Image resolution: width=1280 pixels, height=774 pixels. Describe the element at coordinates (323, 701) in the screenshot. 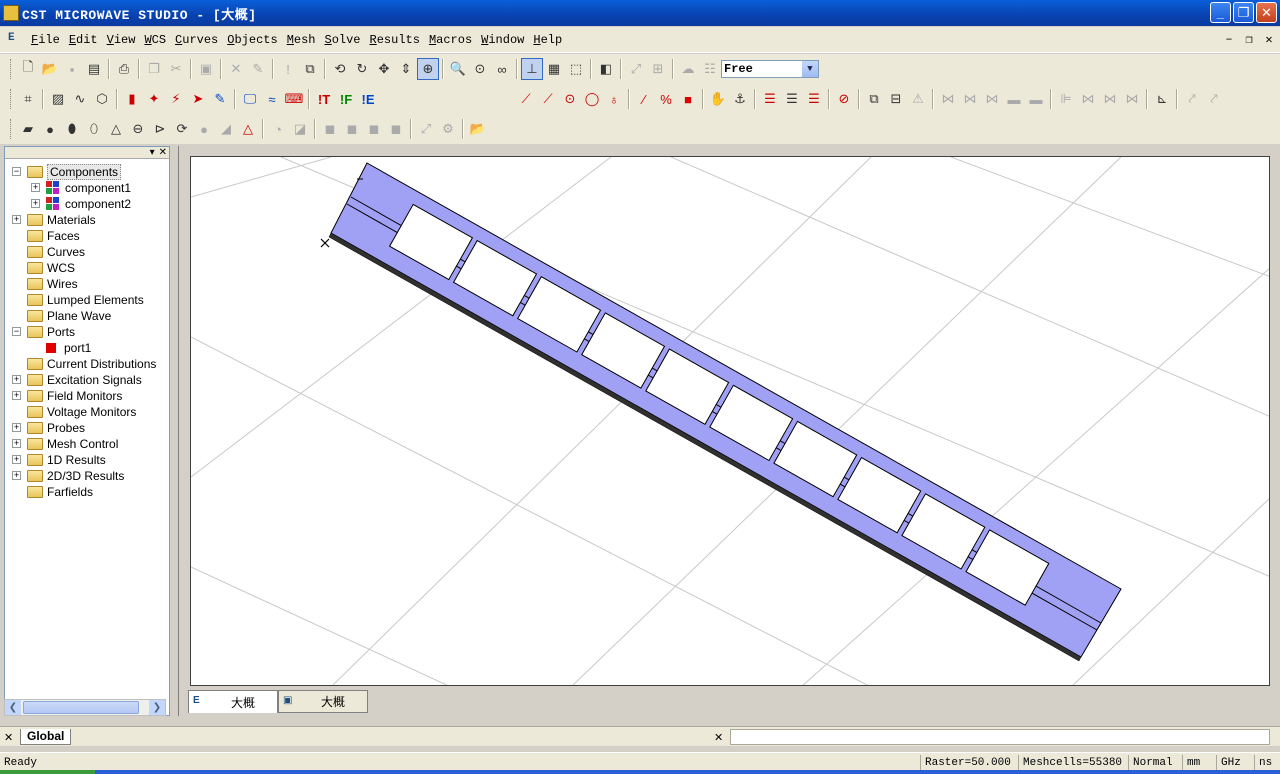

I see `tab-schematic: ▣ 大概` at that location.